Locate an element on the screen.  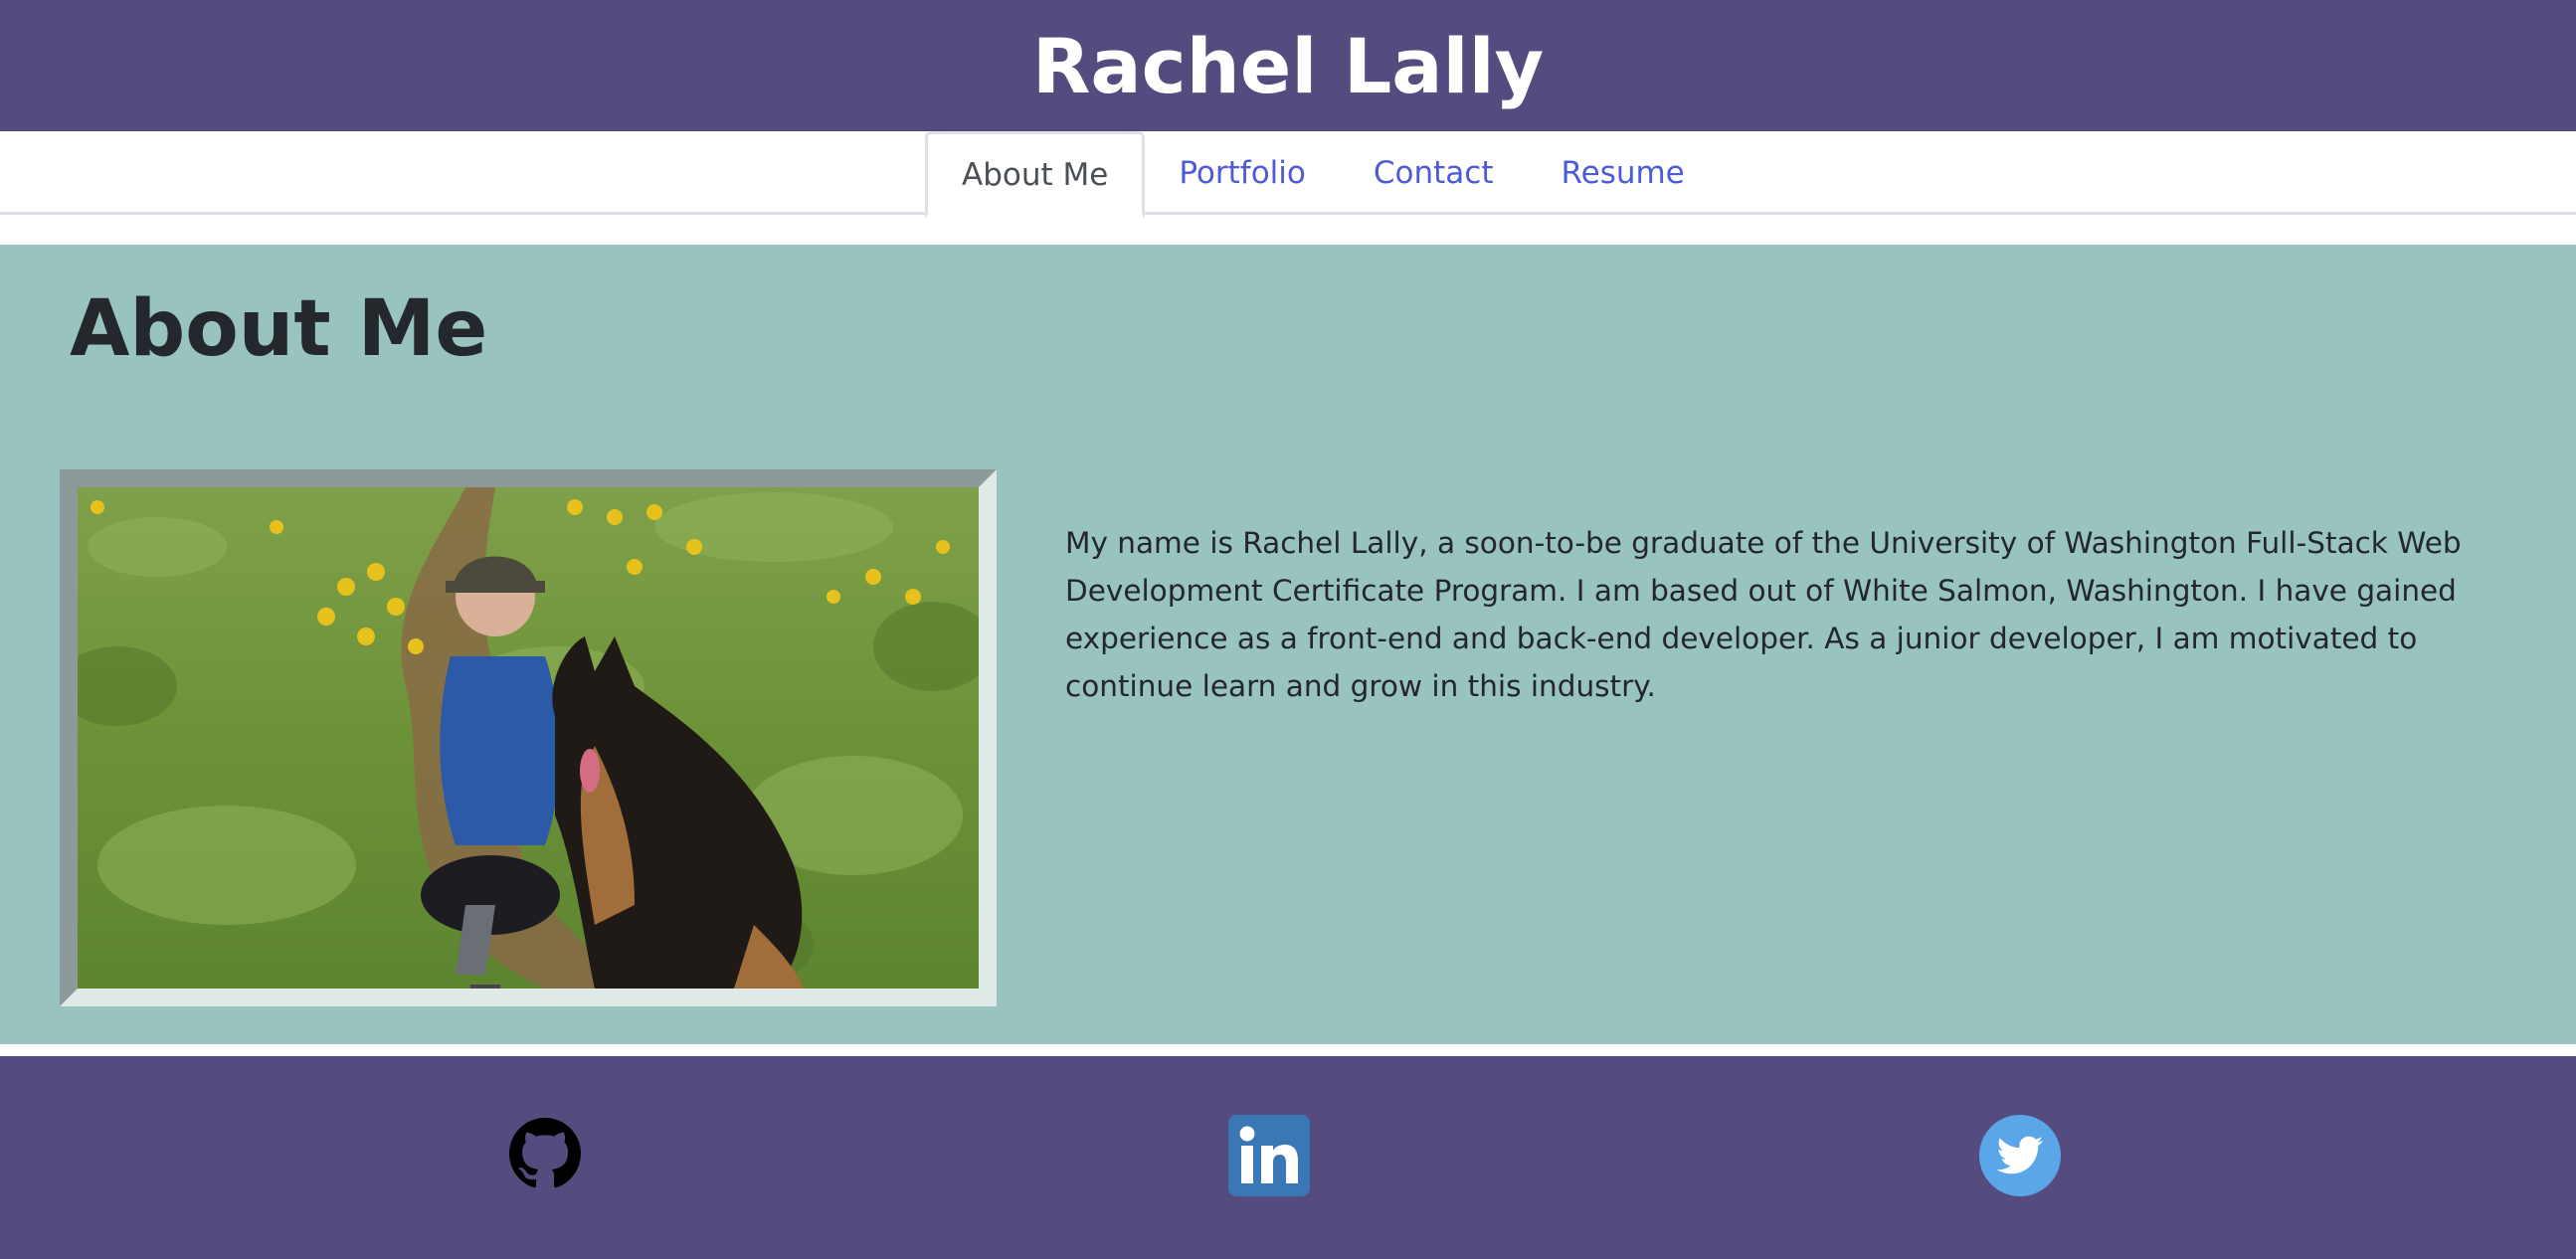
tab-contact: Contact is located at coordinates (1434, 173).